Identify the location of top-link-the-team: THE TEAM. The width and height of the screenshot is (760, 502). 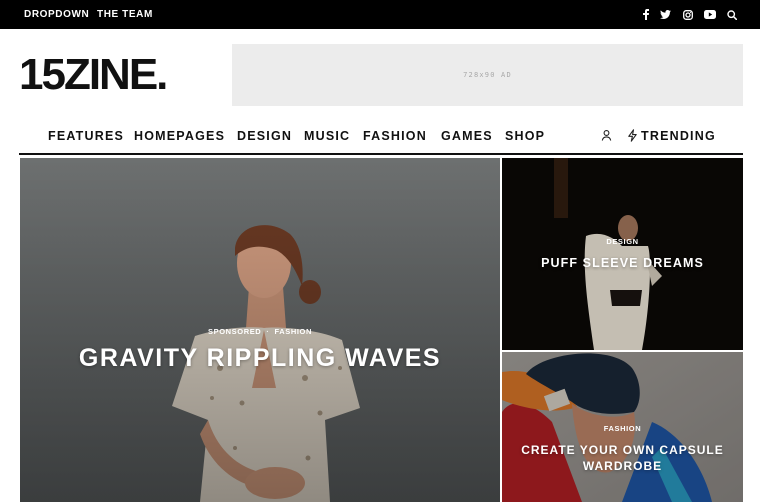
(125, 14).